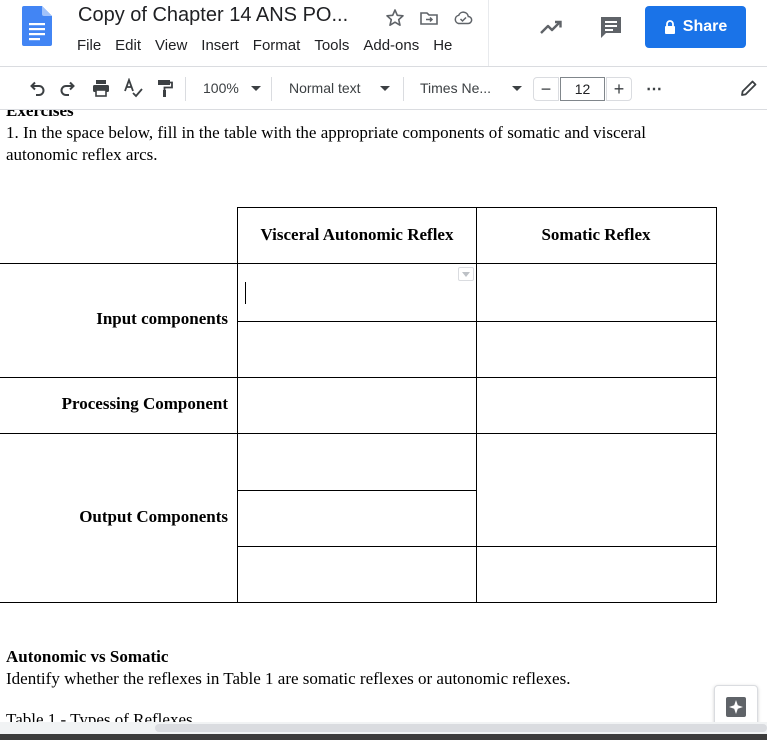 Image resolution: width=767 pixels, height=740 pixels. I want to click on menu-add-ons: Add-ons, so click(391, 45).